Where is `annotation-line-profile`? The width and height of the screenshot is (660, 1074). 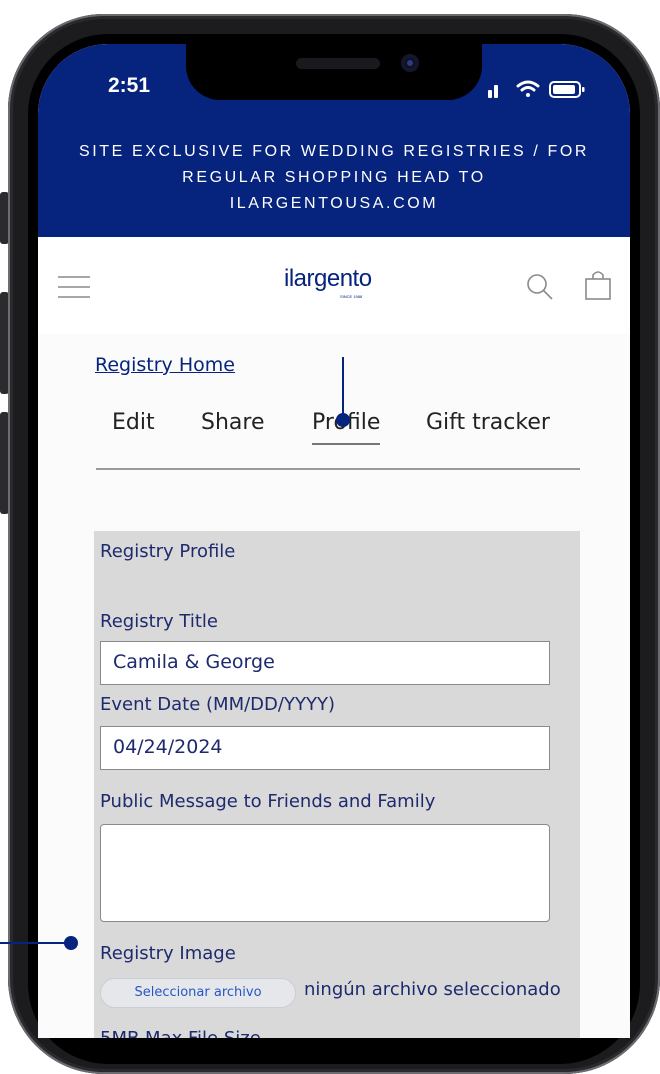 annotation-line-profile is located at coordinates (343, 388).